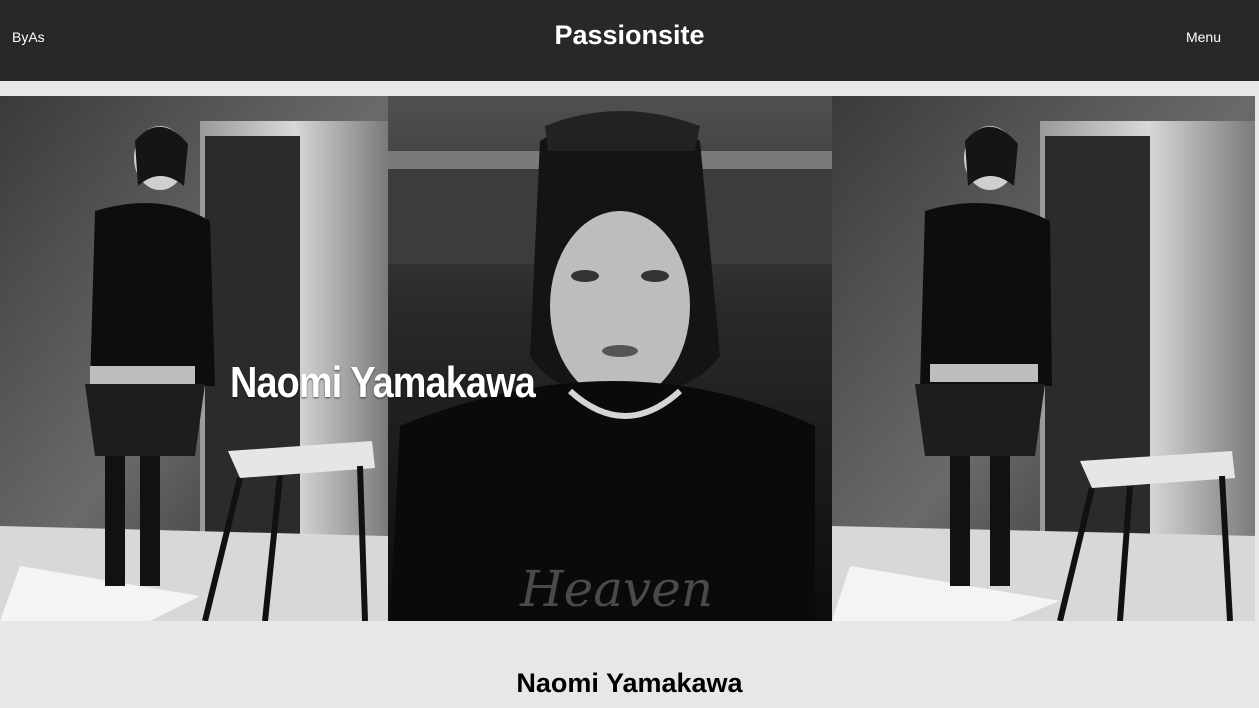  Describe the element at coordinates (383, 382) in the screenshot. I see `hero-overlay-title: Naomi Yamakawa` at that location.